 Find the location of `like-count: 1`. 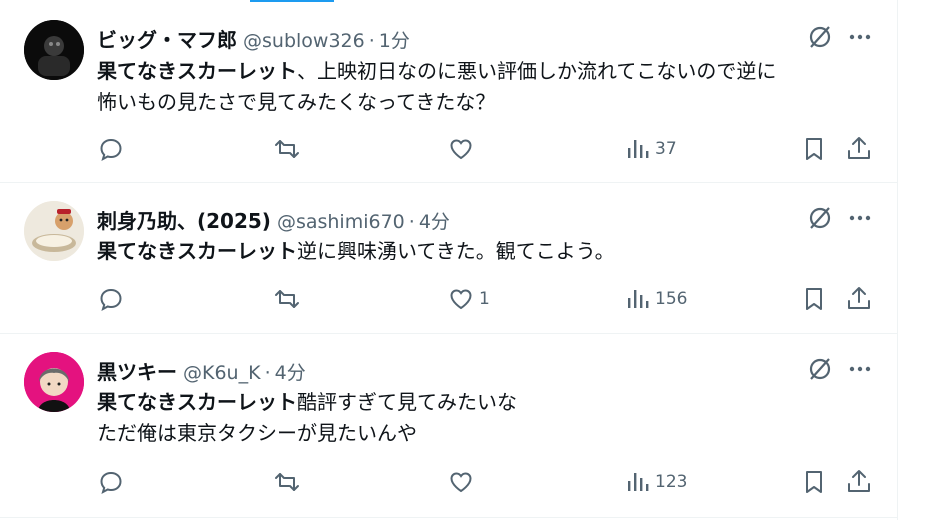

like-count: 1 is located at coordinates (484, 299).